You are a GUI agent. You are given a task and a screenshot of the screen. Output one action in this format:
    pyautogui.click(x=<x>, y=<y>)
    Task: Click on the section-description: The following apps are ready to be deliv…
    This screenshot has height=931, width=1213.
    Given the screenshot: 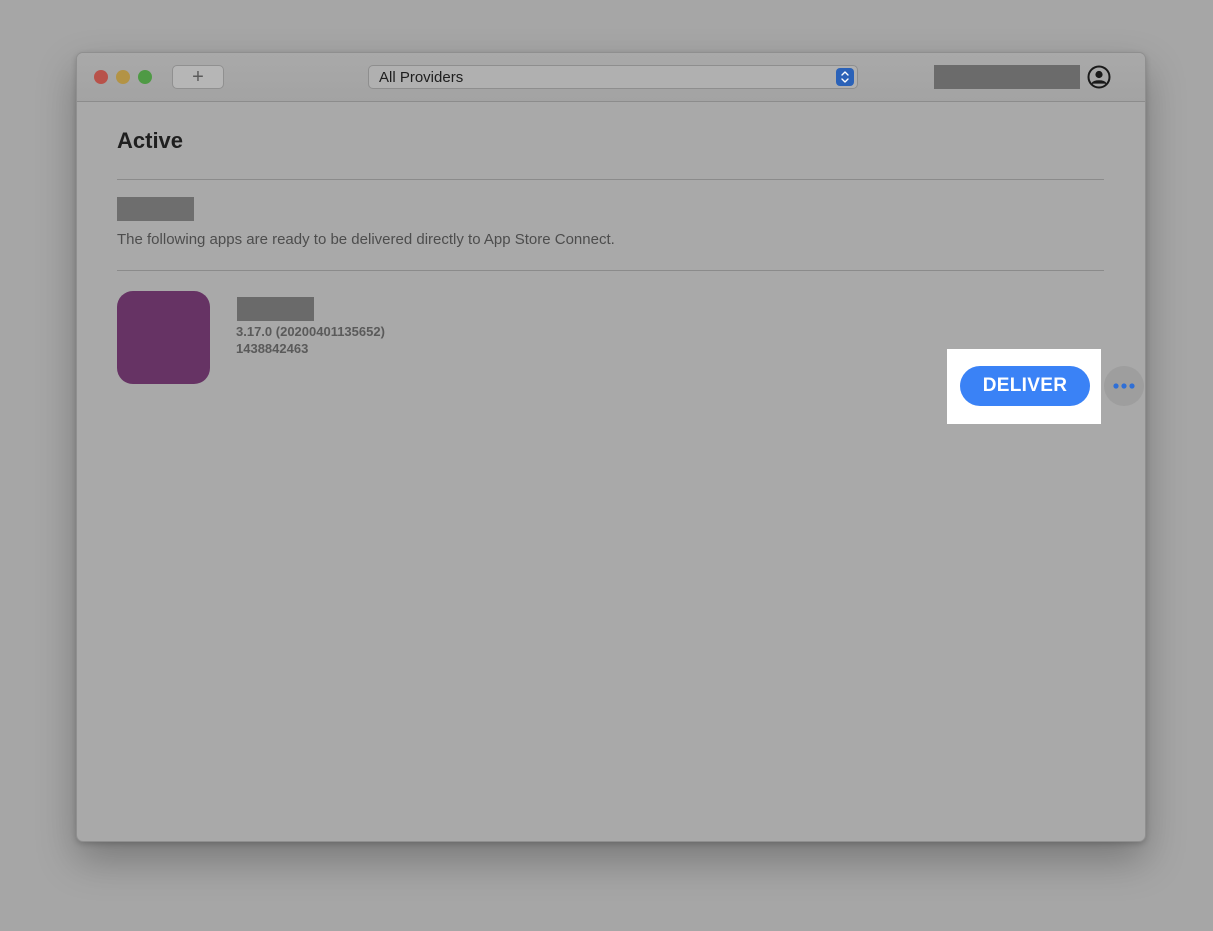 What is the action you would take?
    pyautogui.click(x=366, y=239)
    